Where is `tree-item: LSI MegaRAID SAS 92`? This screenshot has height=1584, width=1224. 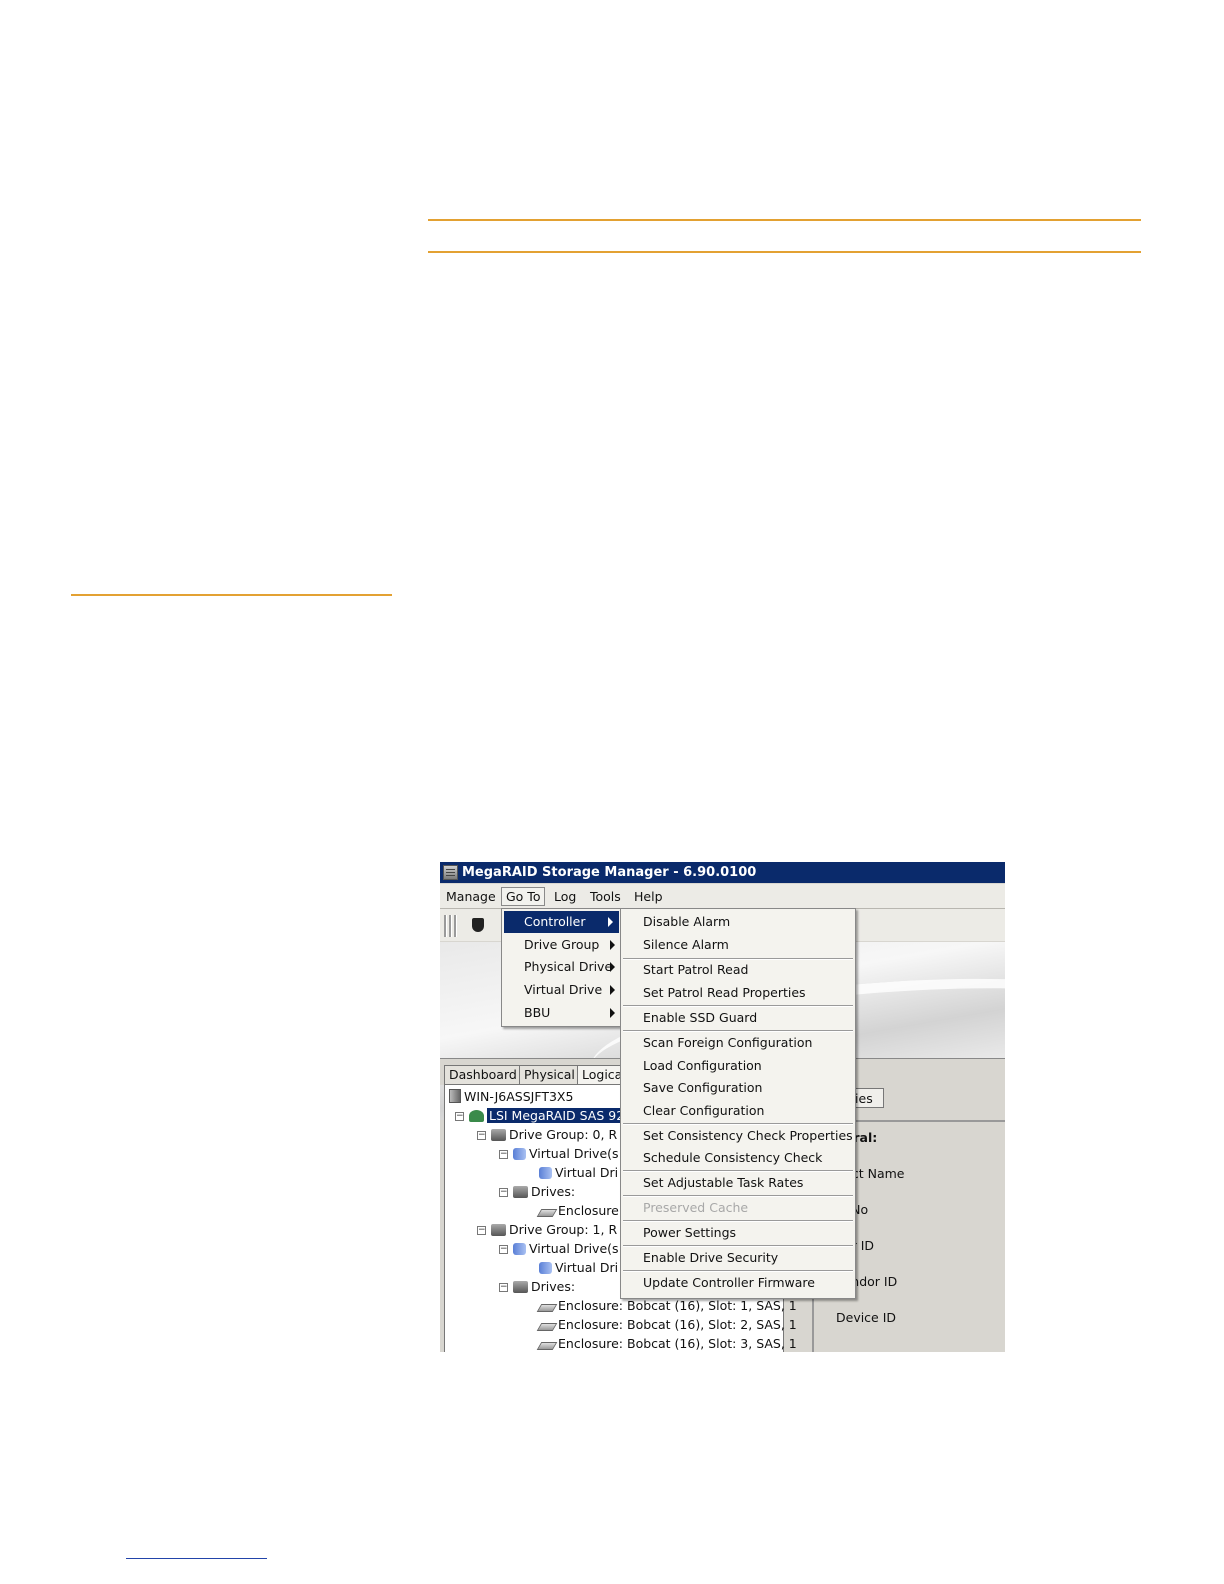 tree-item: LSI MegaRAID SAS 92 is located at coordinates (548, 1116).